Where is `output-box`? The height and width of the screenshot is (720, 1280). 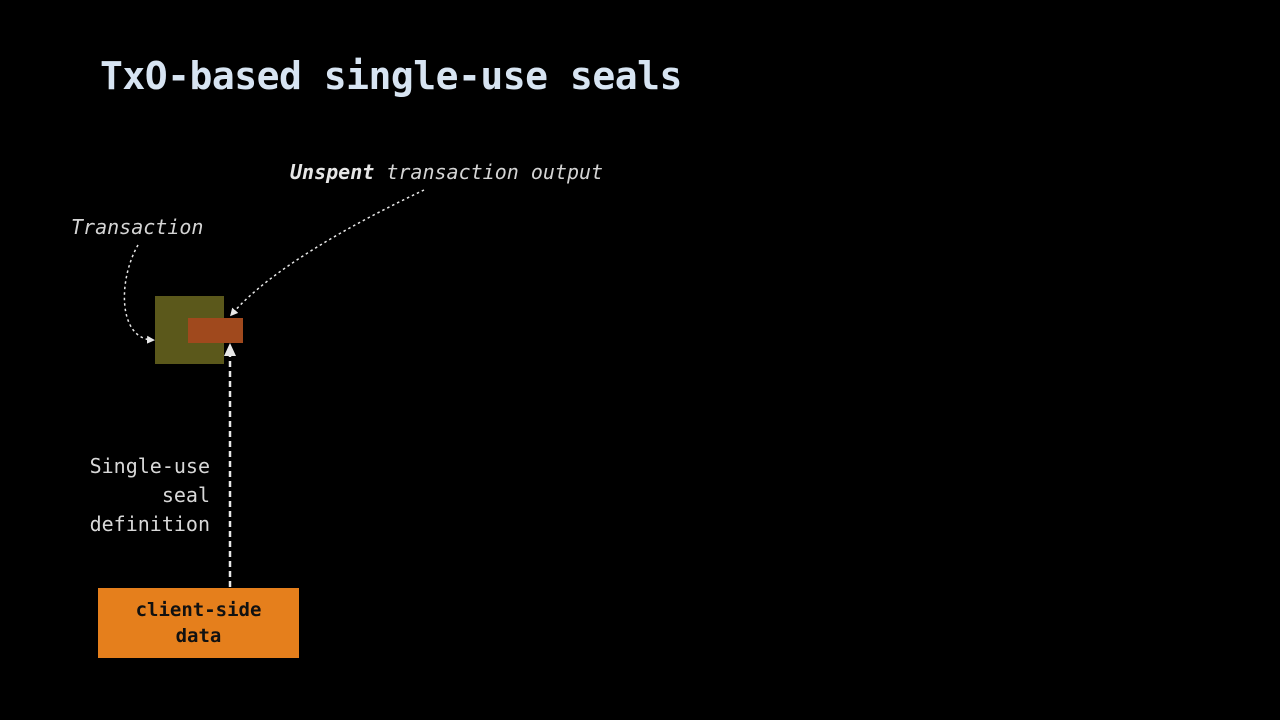 output-box is located at coordinates (215, 330).